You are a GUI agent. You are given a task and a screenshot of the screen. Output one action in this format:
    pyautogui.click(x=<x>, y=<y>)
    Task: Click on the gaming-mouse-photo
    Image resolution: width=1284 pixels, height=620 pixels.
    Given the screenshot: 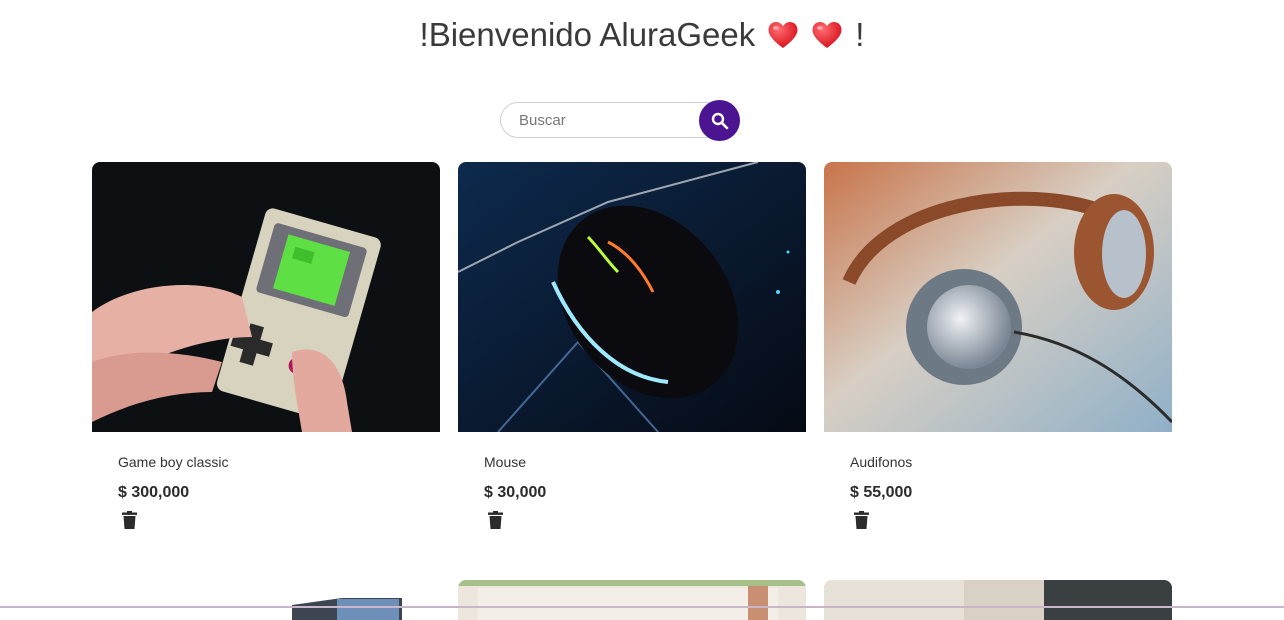 What is the action you would take?
    pyautogui.click(x=632, y=297)
    